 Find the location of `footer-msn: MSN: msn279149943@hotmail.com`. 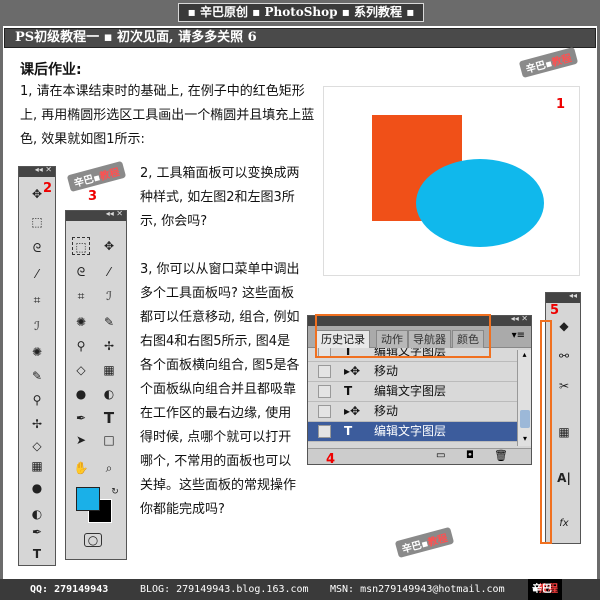

footer-msn: MSN: msn279149943@hotmail.com is located at coordinates (417, 589).